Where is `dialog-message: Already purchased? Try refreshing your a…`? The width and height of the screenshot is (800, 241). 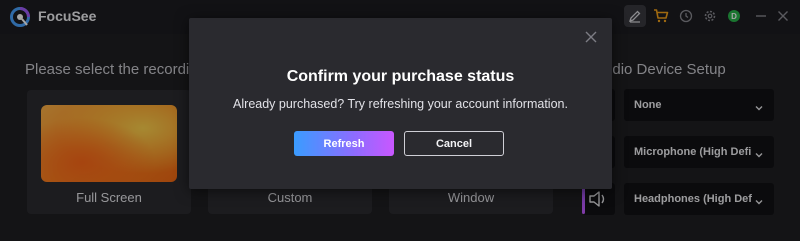 dialog-message: Already purchased? Try refreshing your a… is located at coordinates (400, 104).